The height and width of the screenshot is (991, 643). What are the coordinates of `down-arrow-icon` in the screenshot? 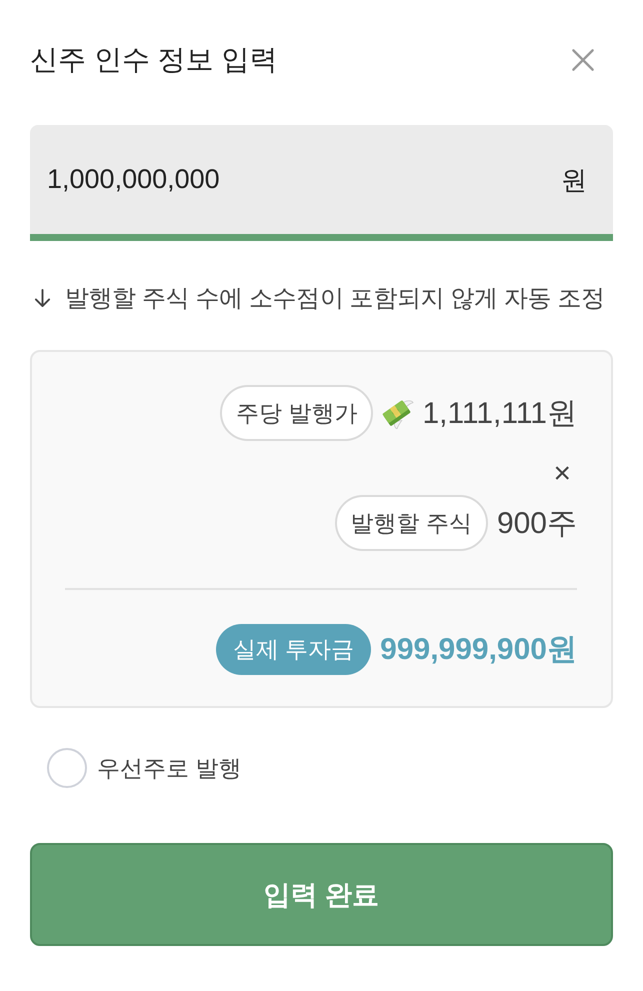 It's located at (42, 298).